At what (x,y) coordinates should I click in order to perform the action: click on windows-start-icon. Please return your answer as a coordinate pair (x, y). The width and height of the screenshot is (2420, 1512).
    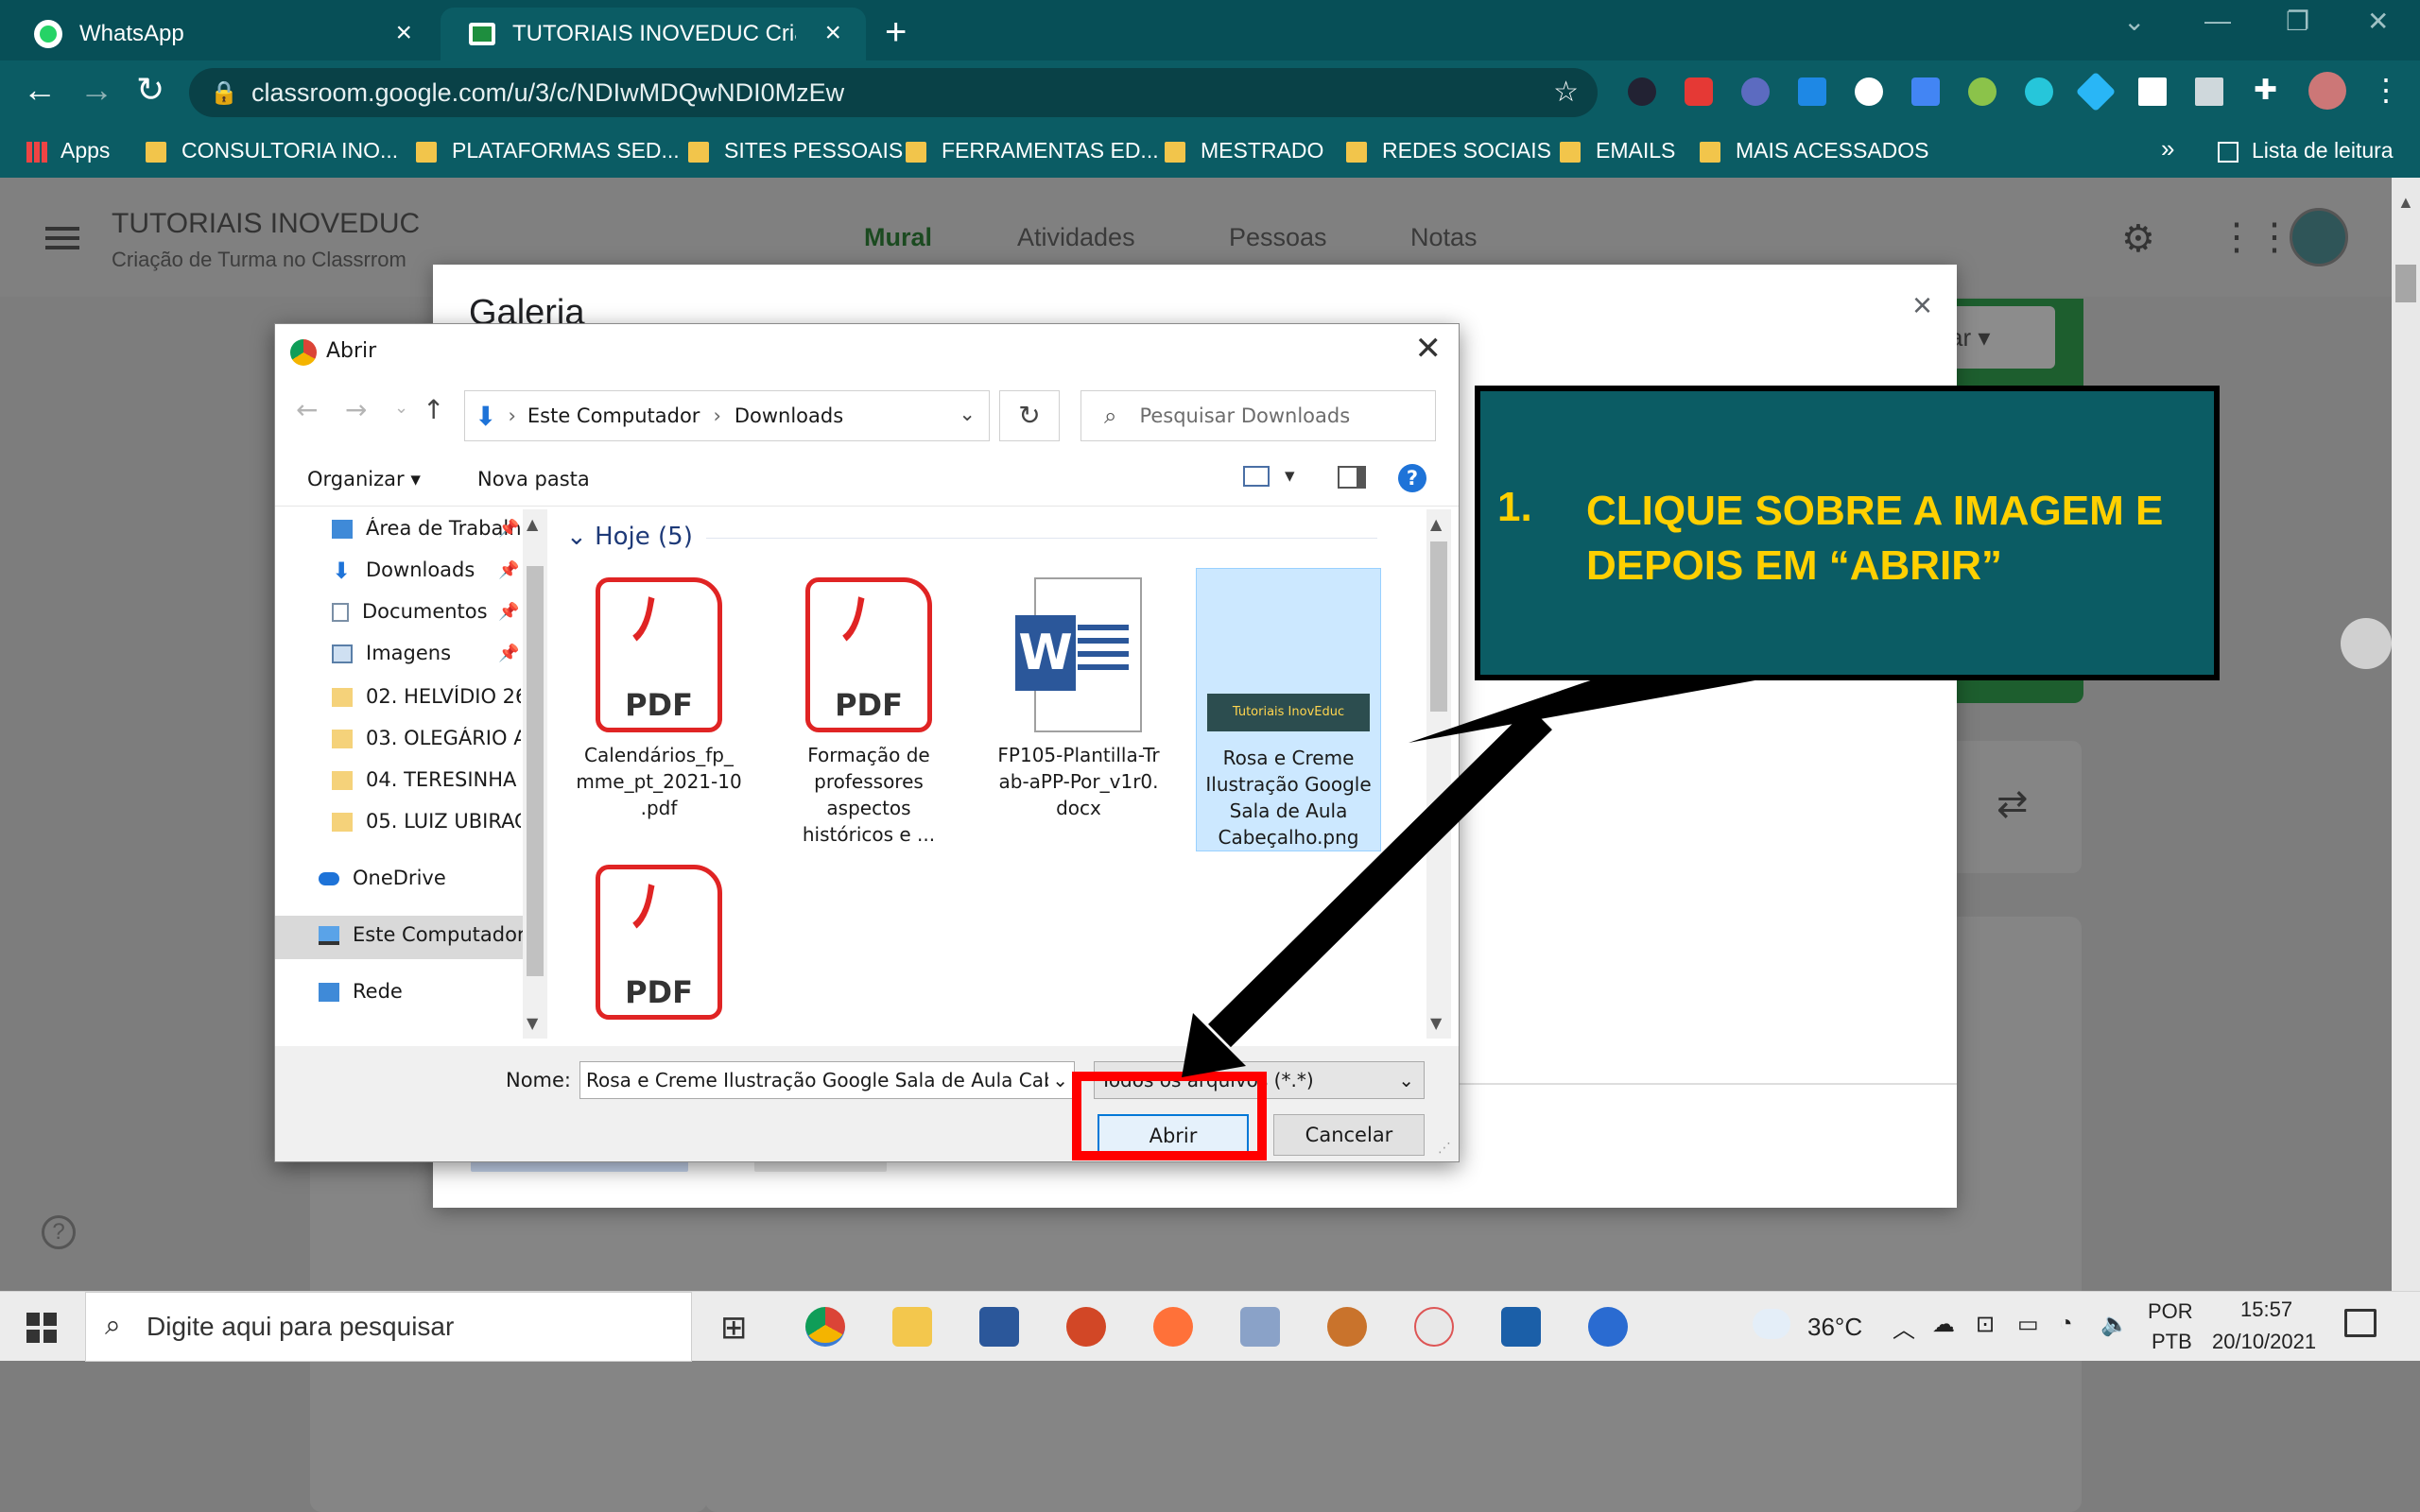
    Looking at the image, I should click on (41, 1328).